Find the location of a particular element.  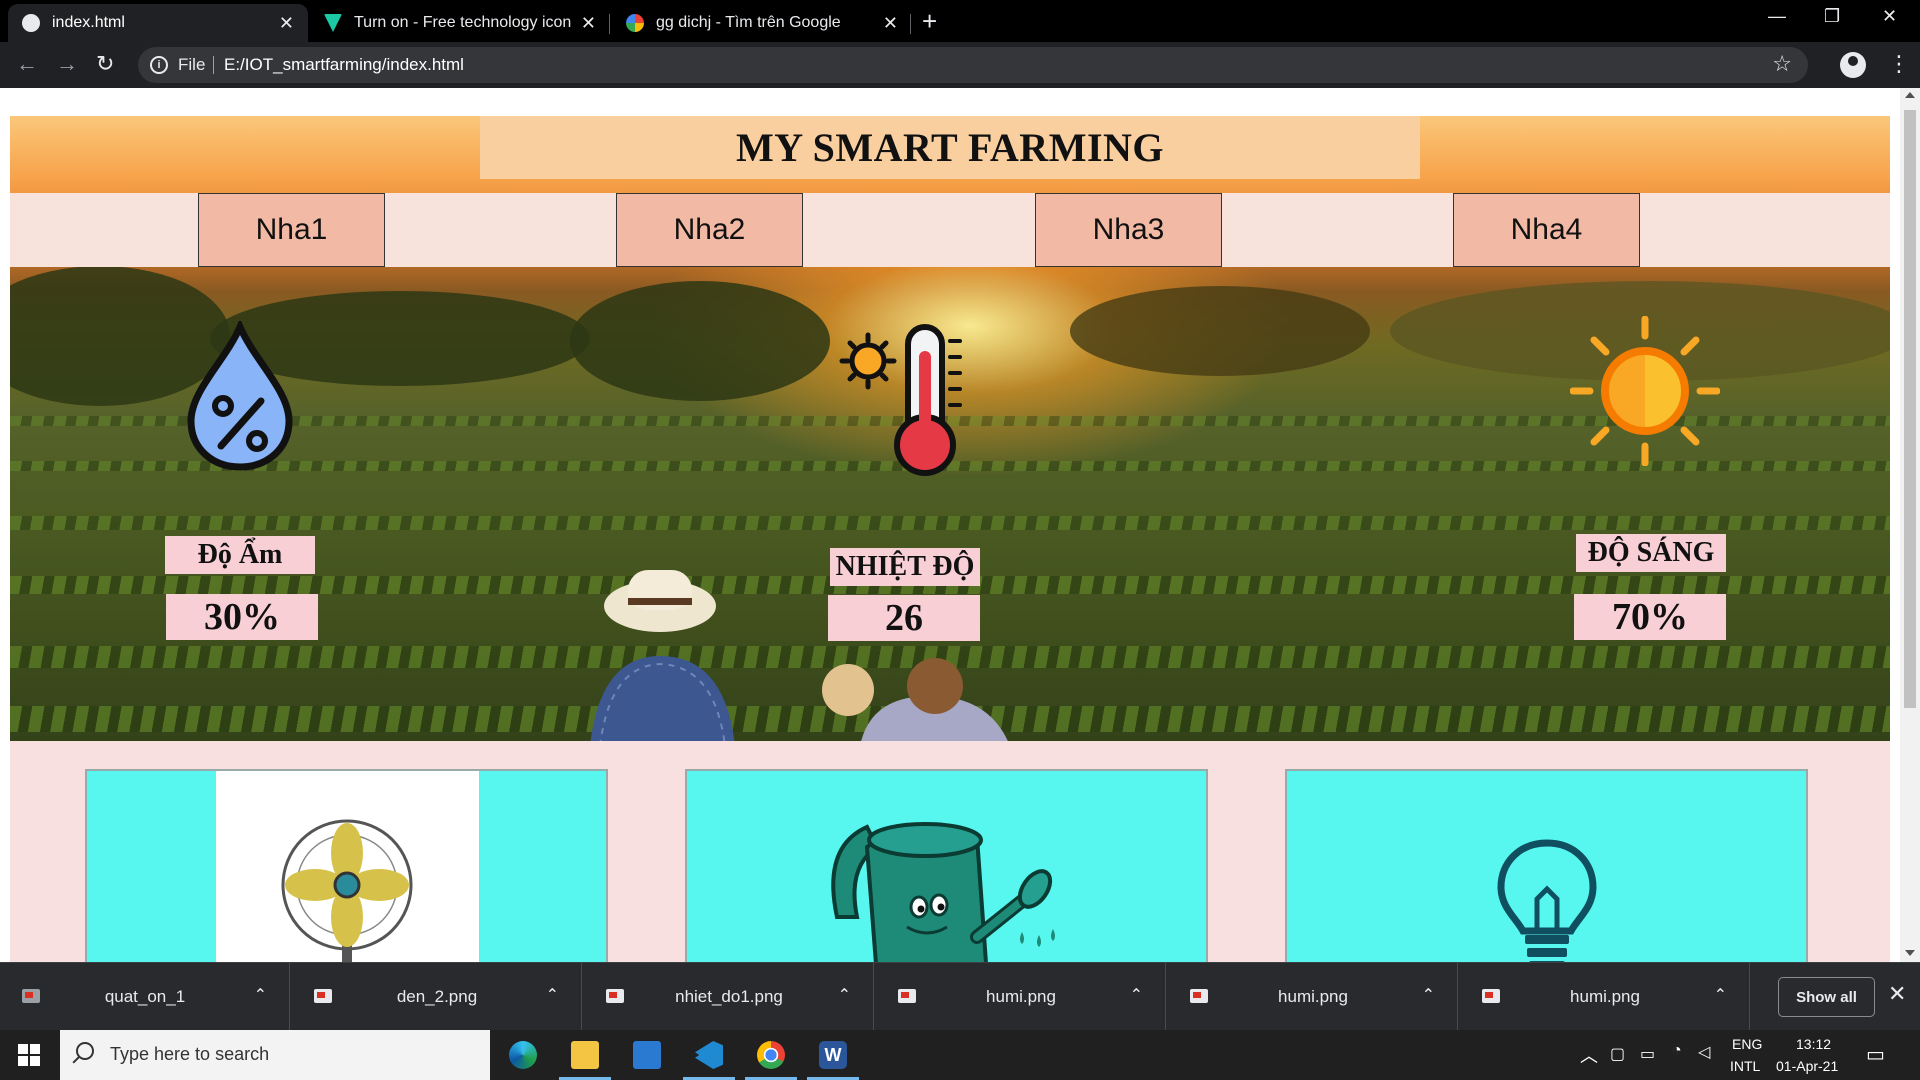

flaticon-icon is located at coordinates (333, 23).